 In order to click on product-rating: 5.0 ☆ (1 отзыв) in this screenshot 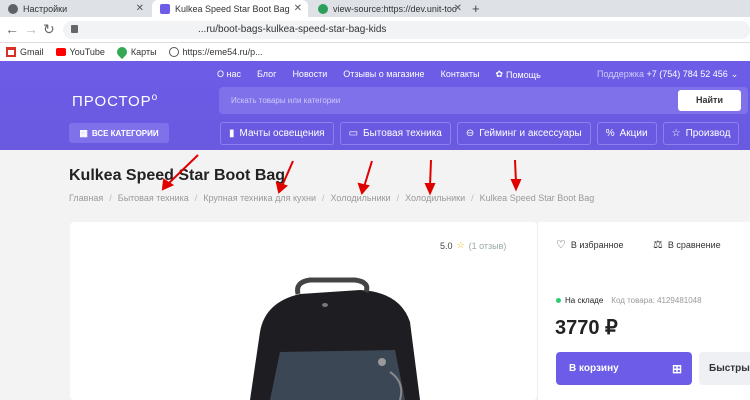, I will do `click(473, 245)`.